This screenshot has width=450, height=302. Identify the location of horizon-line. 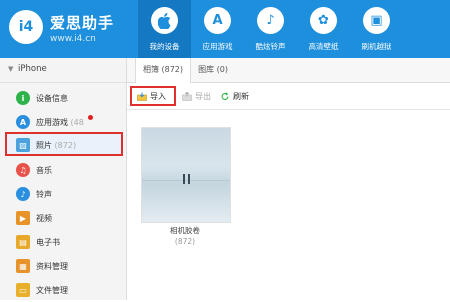
(186, 180).